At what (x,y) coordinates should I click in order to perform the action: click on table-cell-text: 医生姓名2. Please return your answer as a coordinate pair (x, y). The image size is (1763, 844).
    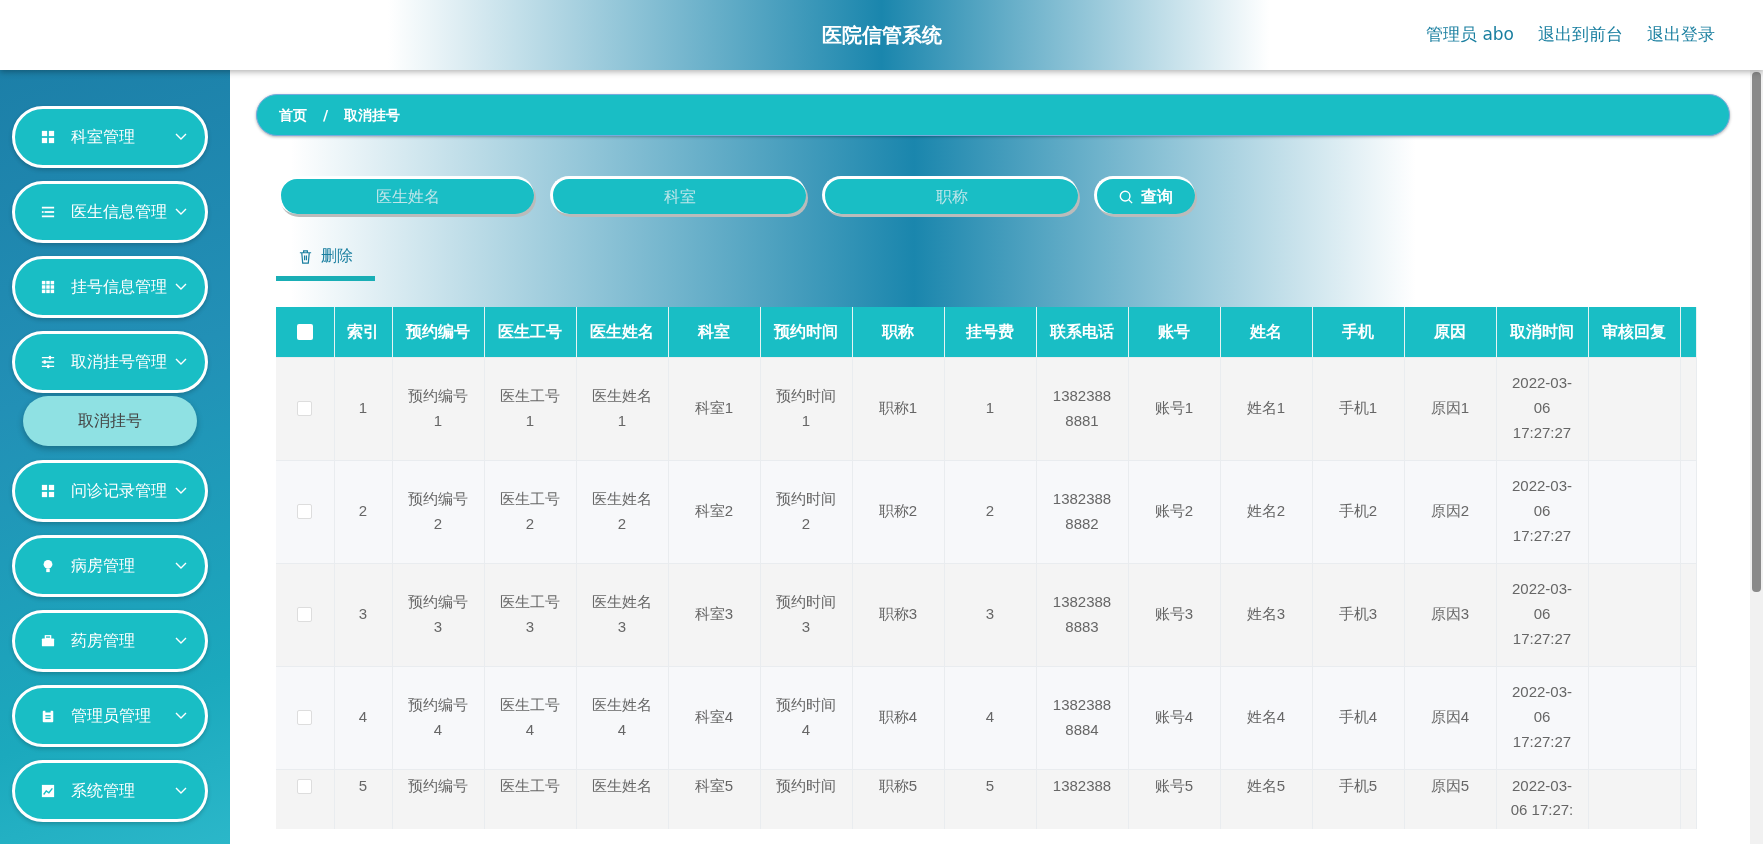
    Looking at the image, I should click on (622, 511).